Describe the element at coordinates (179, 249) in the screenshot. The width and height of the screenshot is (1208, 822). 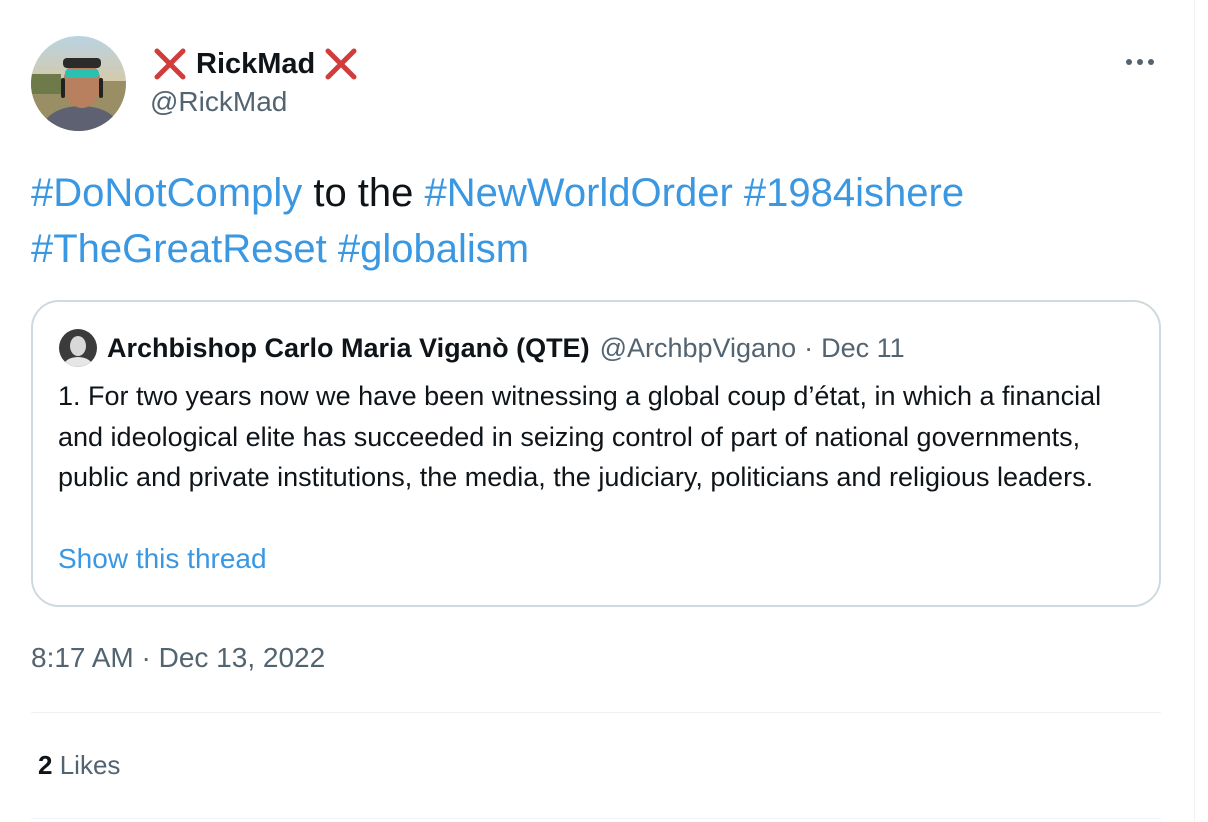
I see `hashtag-link: #TheGreatReset` at that location.